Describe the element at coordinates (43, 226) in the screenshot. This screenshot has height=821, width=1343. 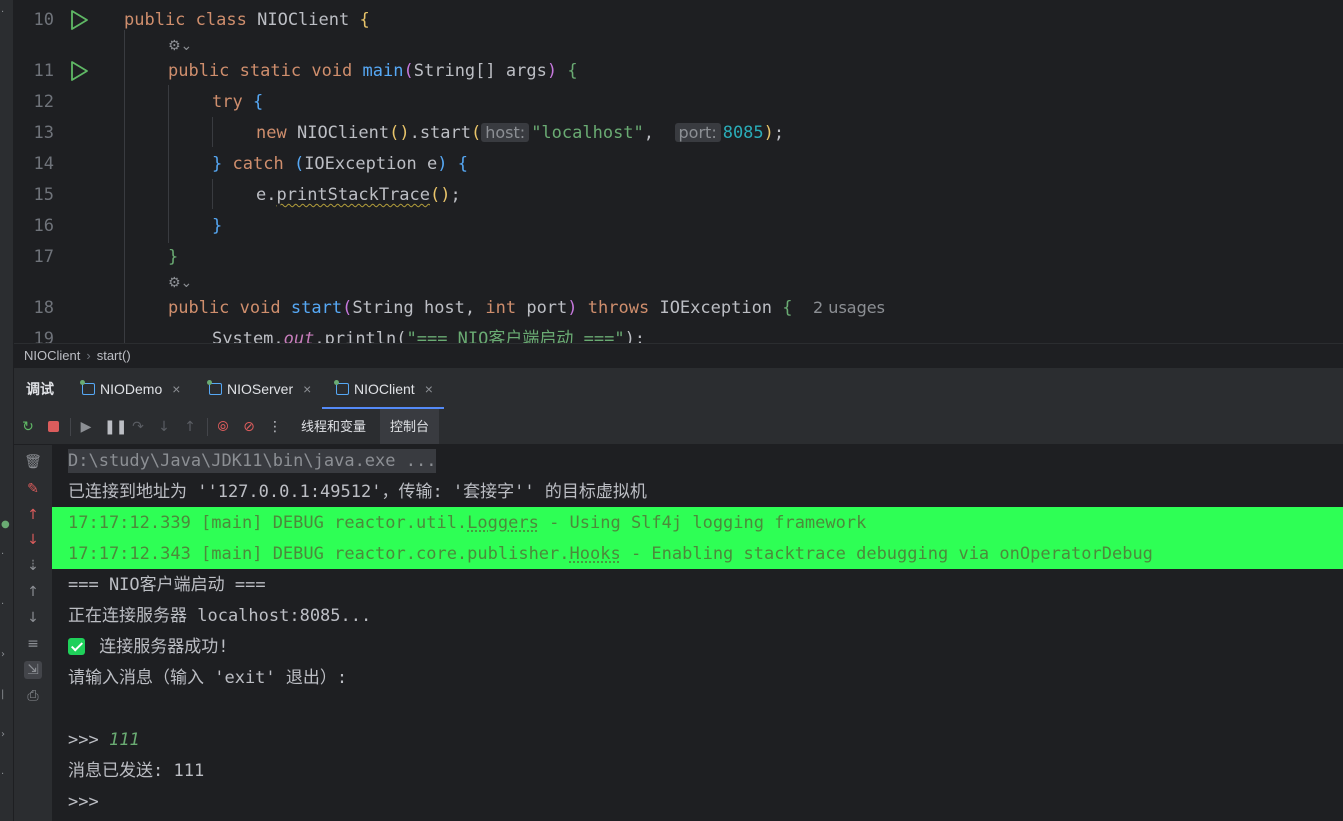
I see `line-number: 16` at that location.